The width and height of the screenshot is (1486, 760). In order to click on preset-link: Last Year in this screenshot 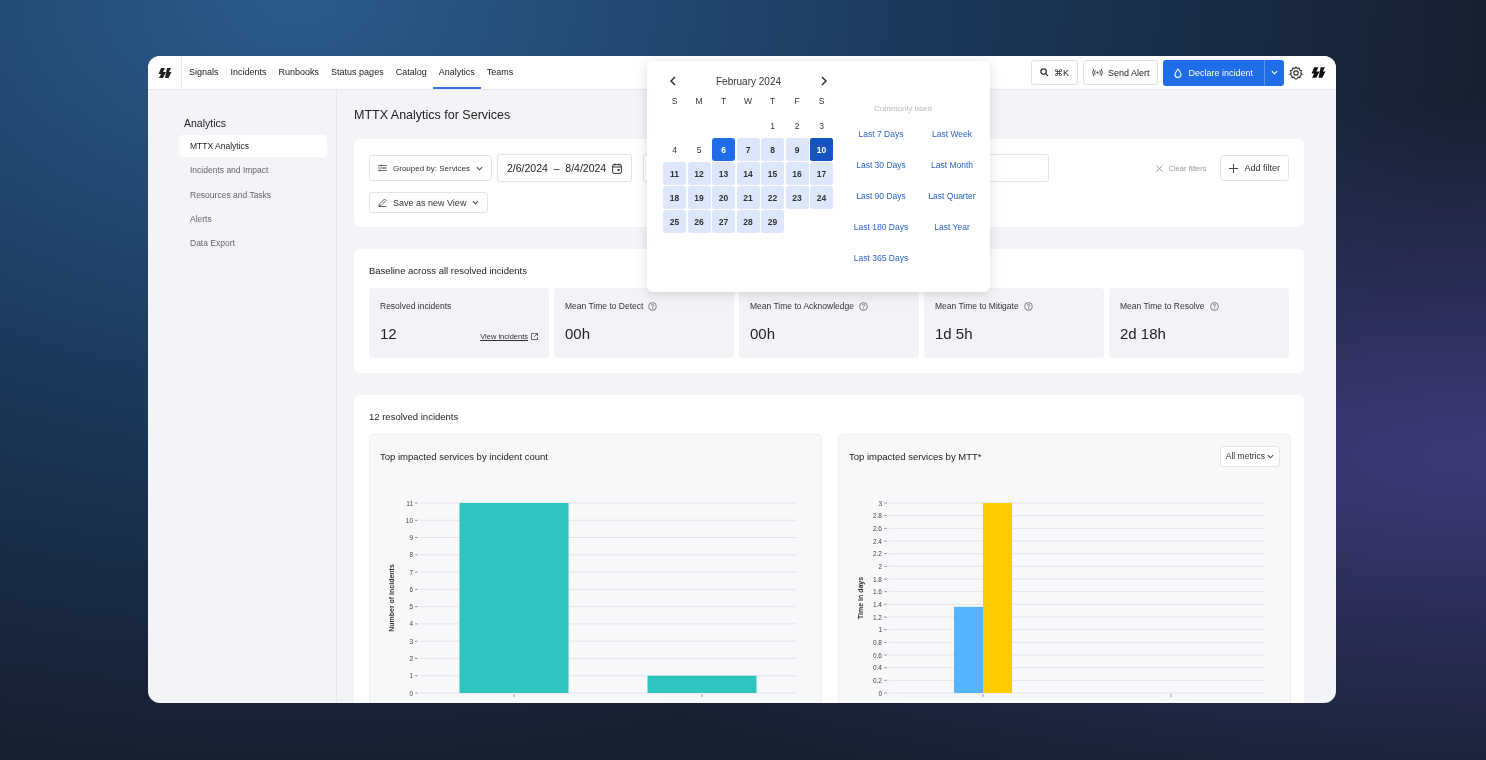, I will do `click(952, 227)`.